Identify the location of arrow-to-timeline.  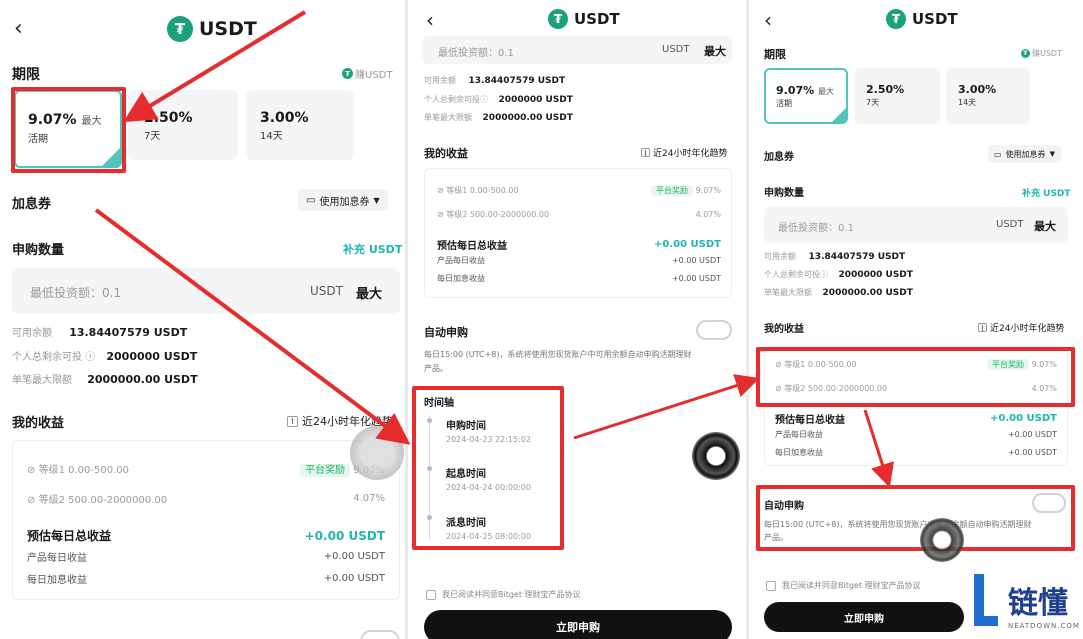
(252, 326).